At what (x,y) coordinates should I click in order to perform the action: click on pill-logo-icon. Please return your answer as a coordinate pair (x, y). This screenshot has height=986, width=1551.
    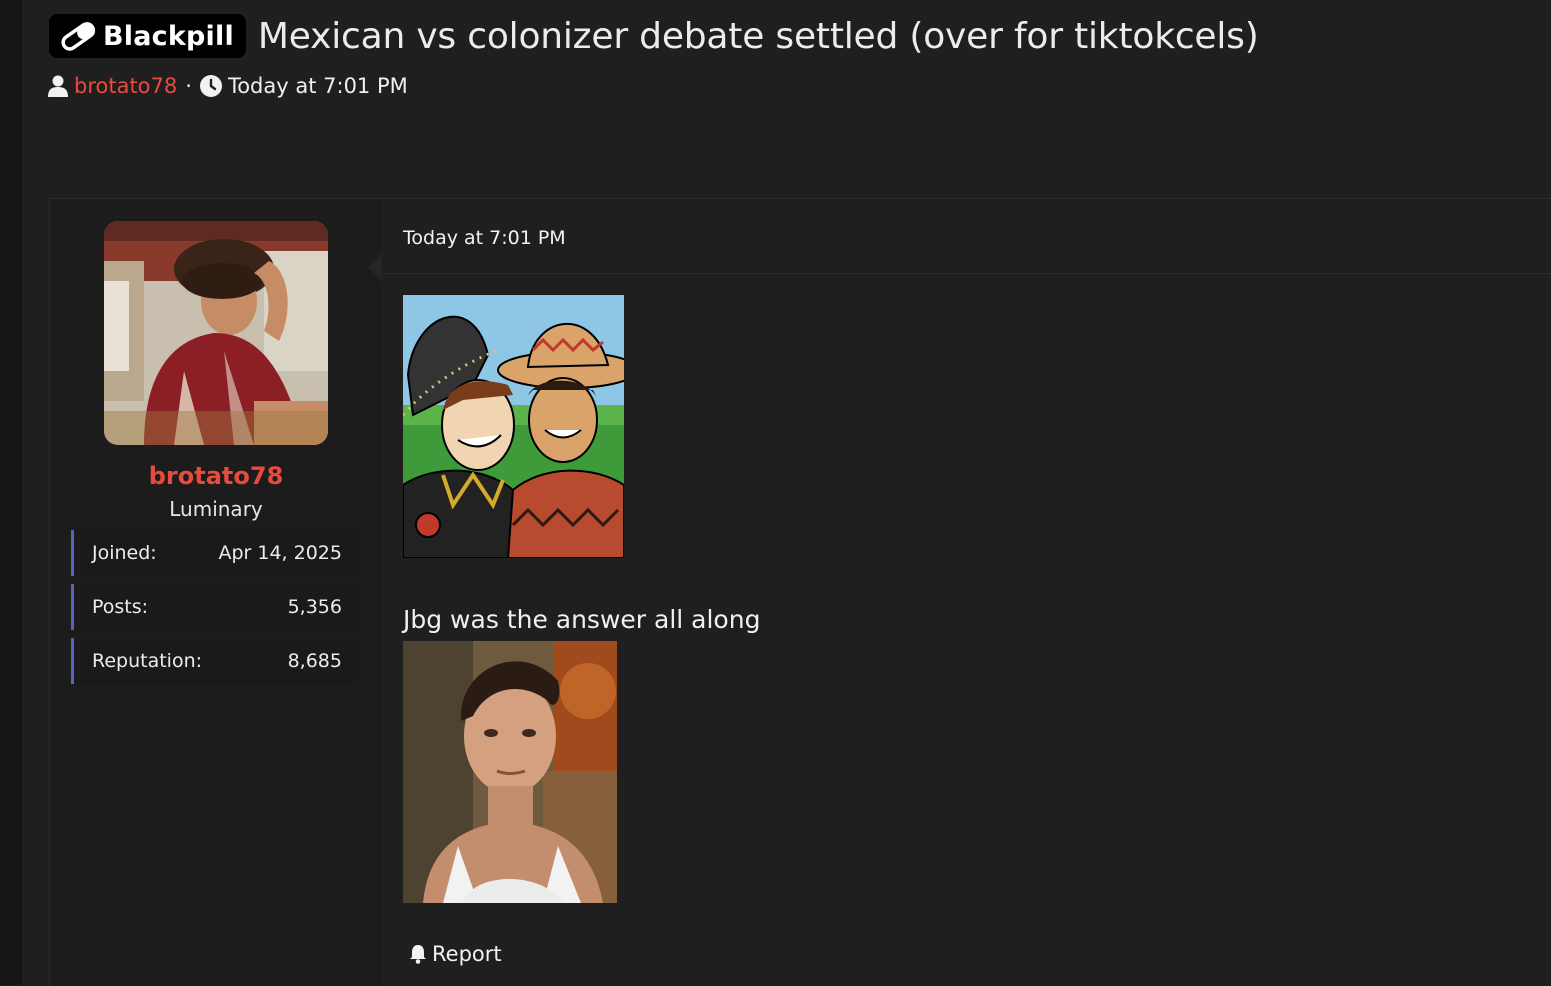
    Looking at the image, I should click on (78, 36).